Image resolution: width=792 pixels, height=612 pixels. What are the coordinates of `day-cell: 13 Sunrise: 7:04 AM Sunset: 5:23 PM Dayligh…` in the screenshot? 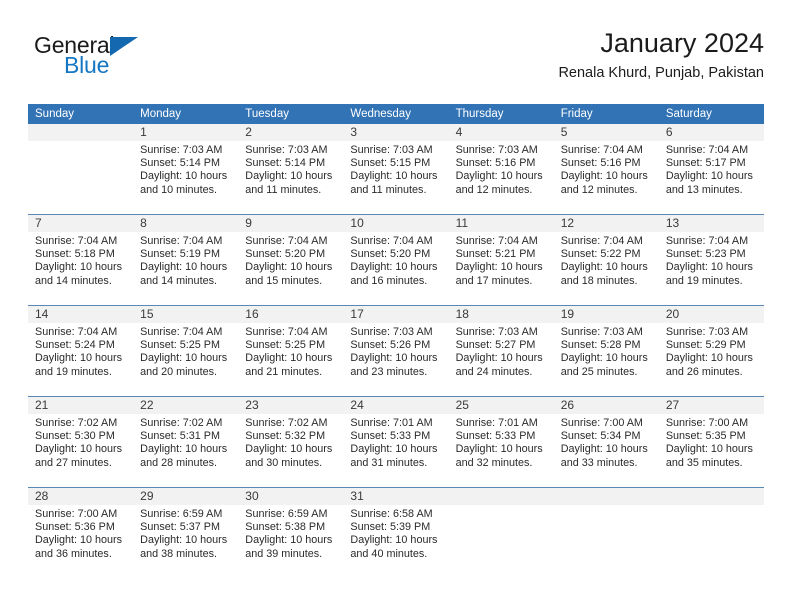 It's located at (711, 260).